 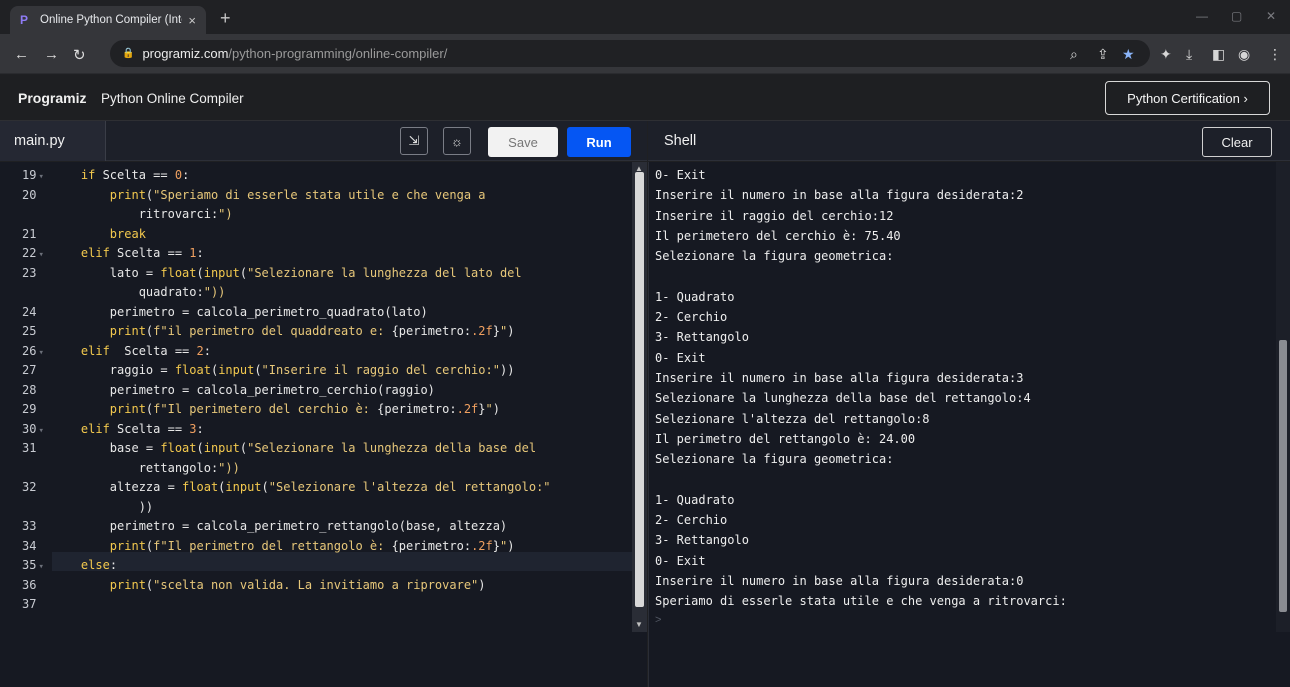 What do you see at coordinates (338, 53) in the screenshot?
I see `url-path: /python-programming/online-compiler/` at bounding box center [338, 53].